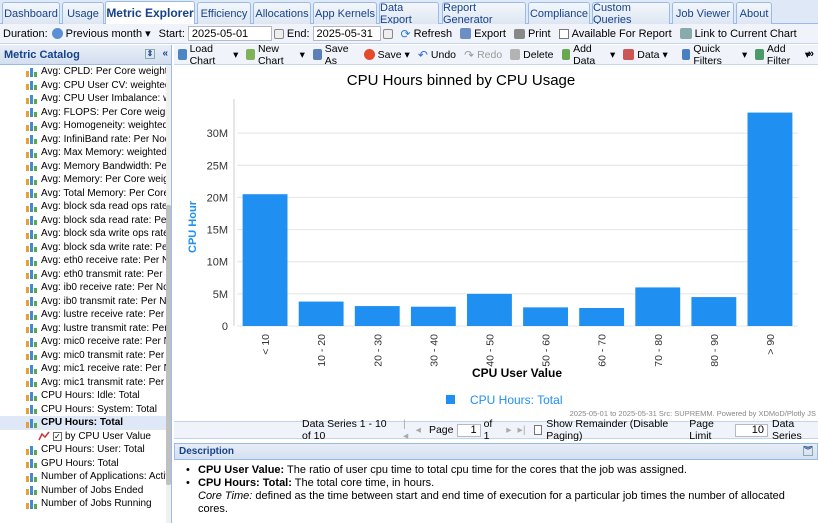  I want to click on tab-compliance: Compliance, so click(559, 13).